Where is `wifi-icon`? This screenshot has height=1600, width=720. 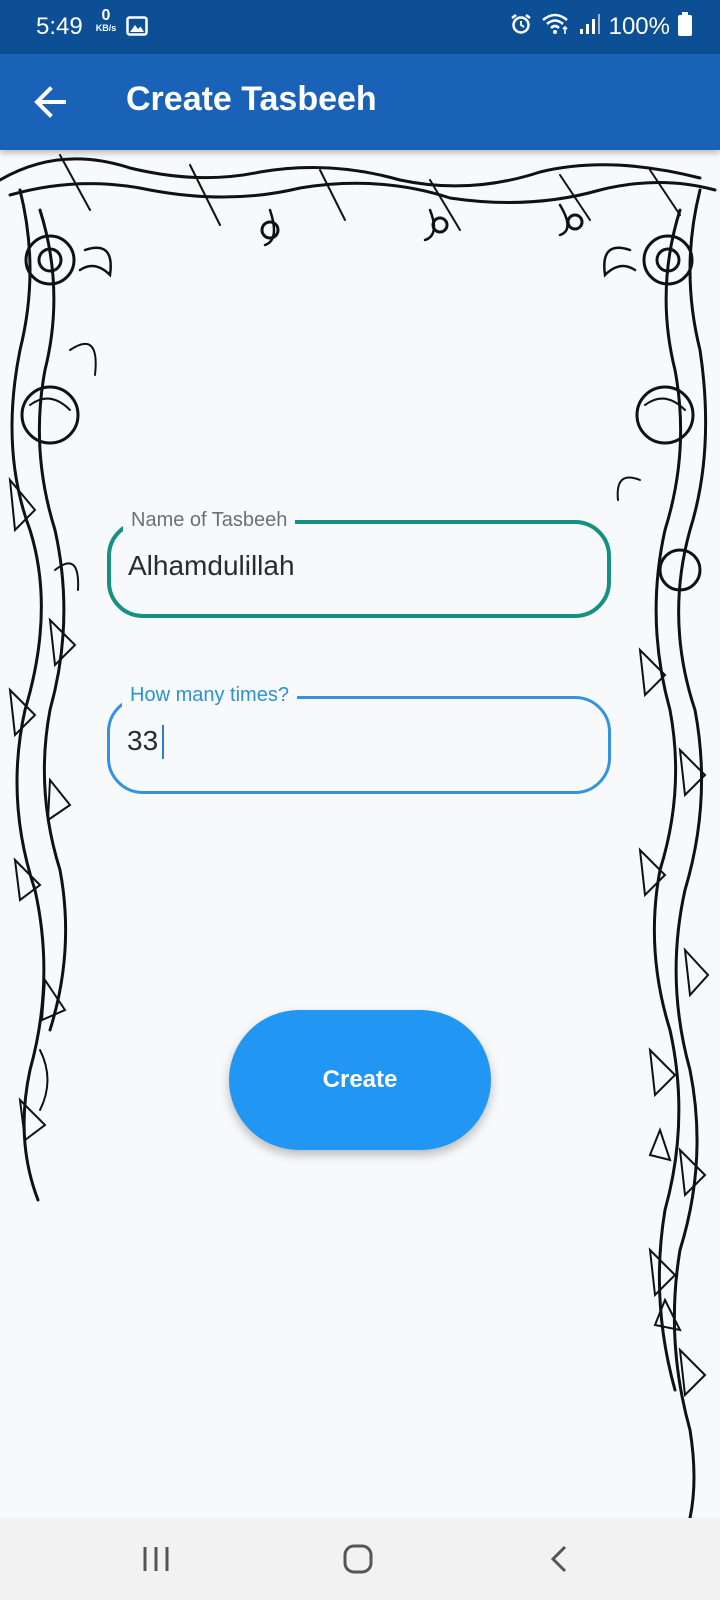
wifi-icon is located at coordinates (556, 26).